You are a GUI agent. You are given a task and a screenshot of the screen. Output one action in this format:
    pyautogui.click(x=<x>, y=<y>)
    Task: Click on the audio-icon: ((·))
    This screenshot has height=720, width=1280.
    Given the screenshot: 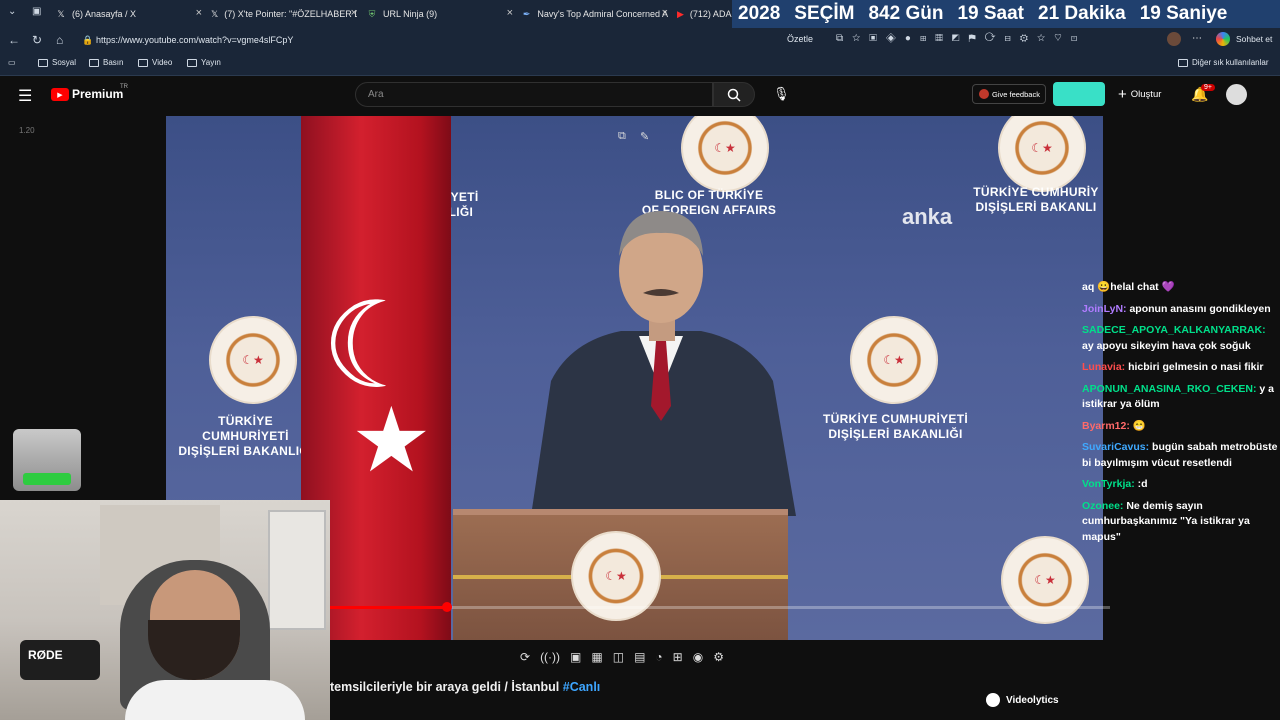 What is the action you would take?
    pyautogui.click(x=550, y=657)
    